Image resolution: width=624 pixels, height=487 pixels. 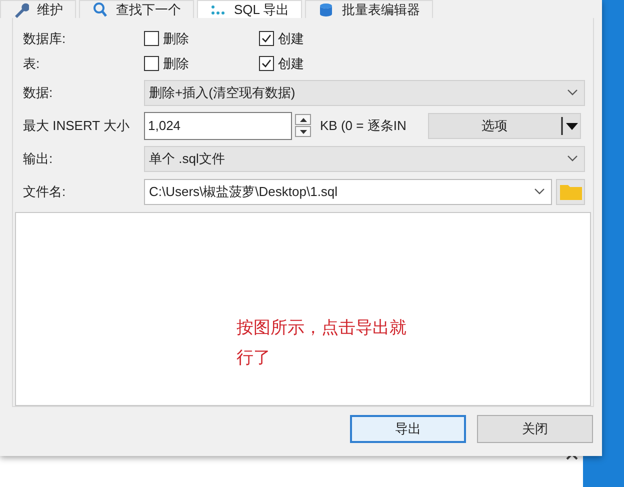 What do you see at coordinates (369, 9) in the screenshot?
I see `tab: 批量表编辑器` at bounding box center [369, 9].